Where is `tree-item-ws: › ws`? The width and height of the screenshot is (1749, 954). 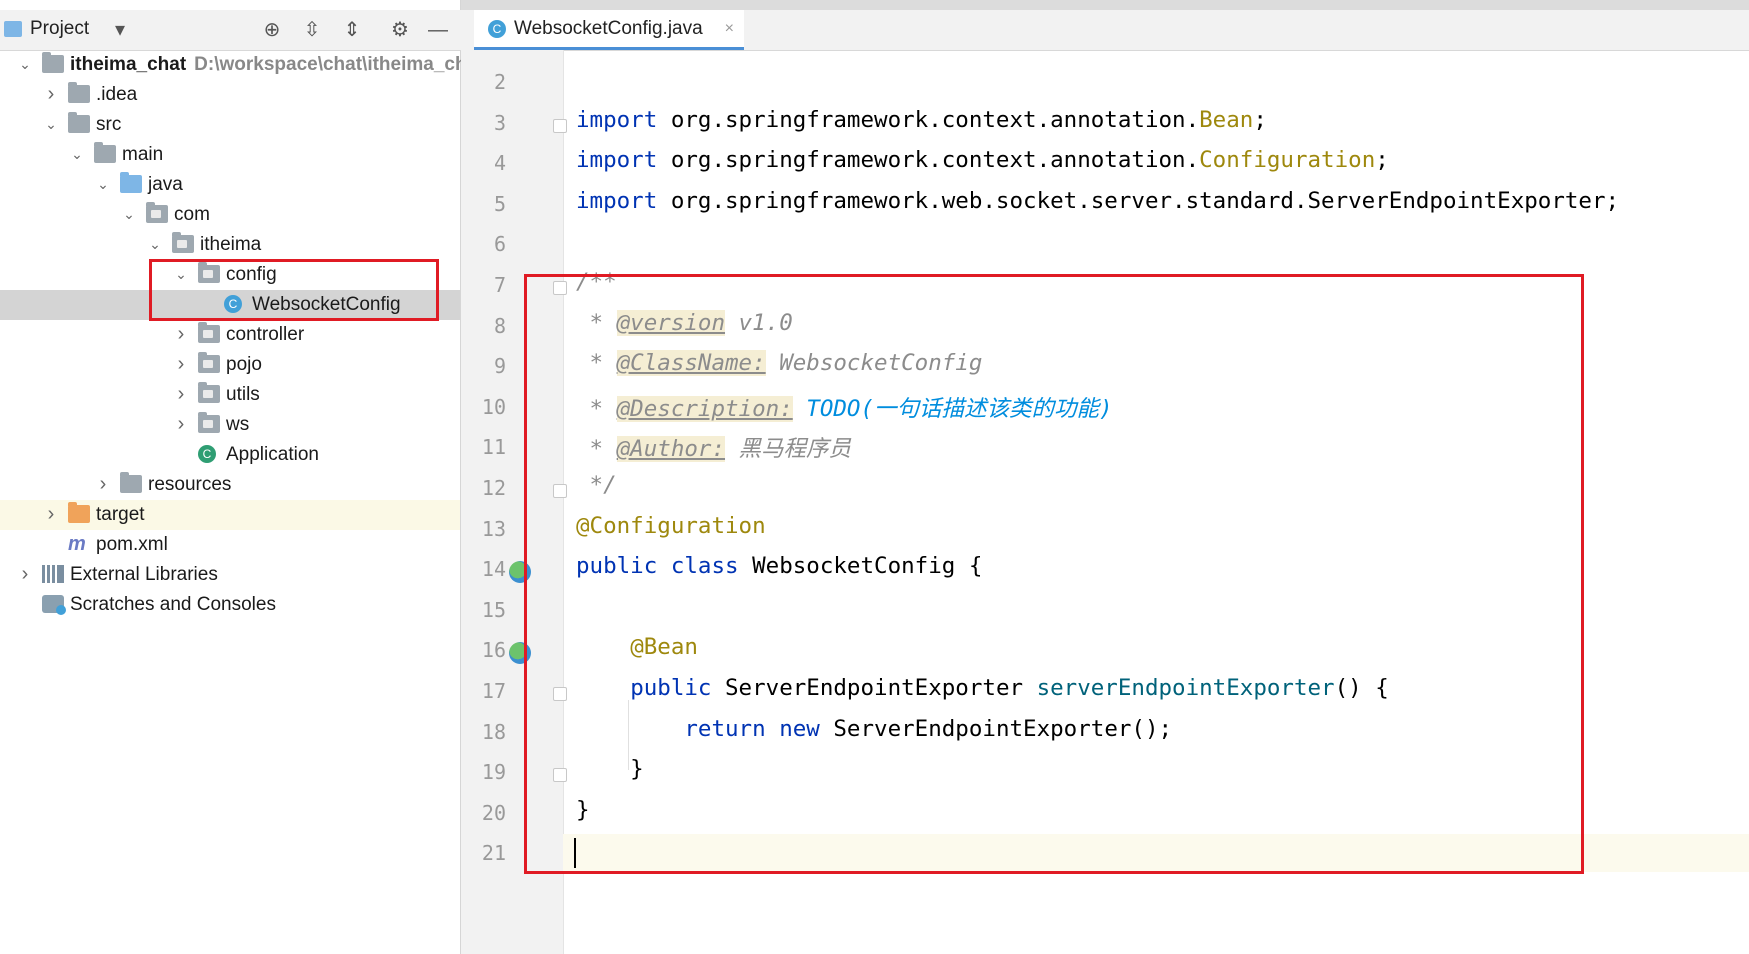 tree-item-ws: › ws is located at coordinates (230, 425).